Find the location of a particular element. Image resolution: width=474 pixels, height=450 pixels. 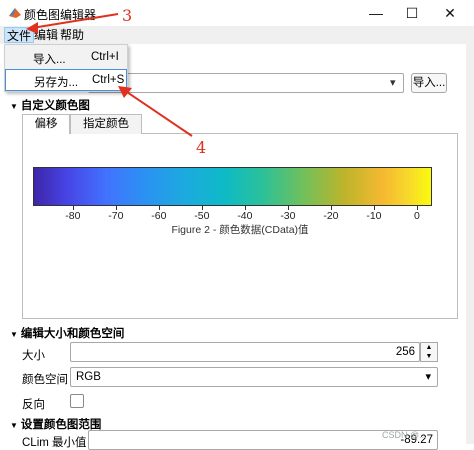

annotation-3: 3 is located at coordinates (127, 15).